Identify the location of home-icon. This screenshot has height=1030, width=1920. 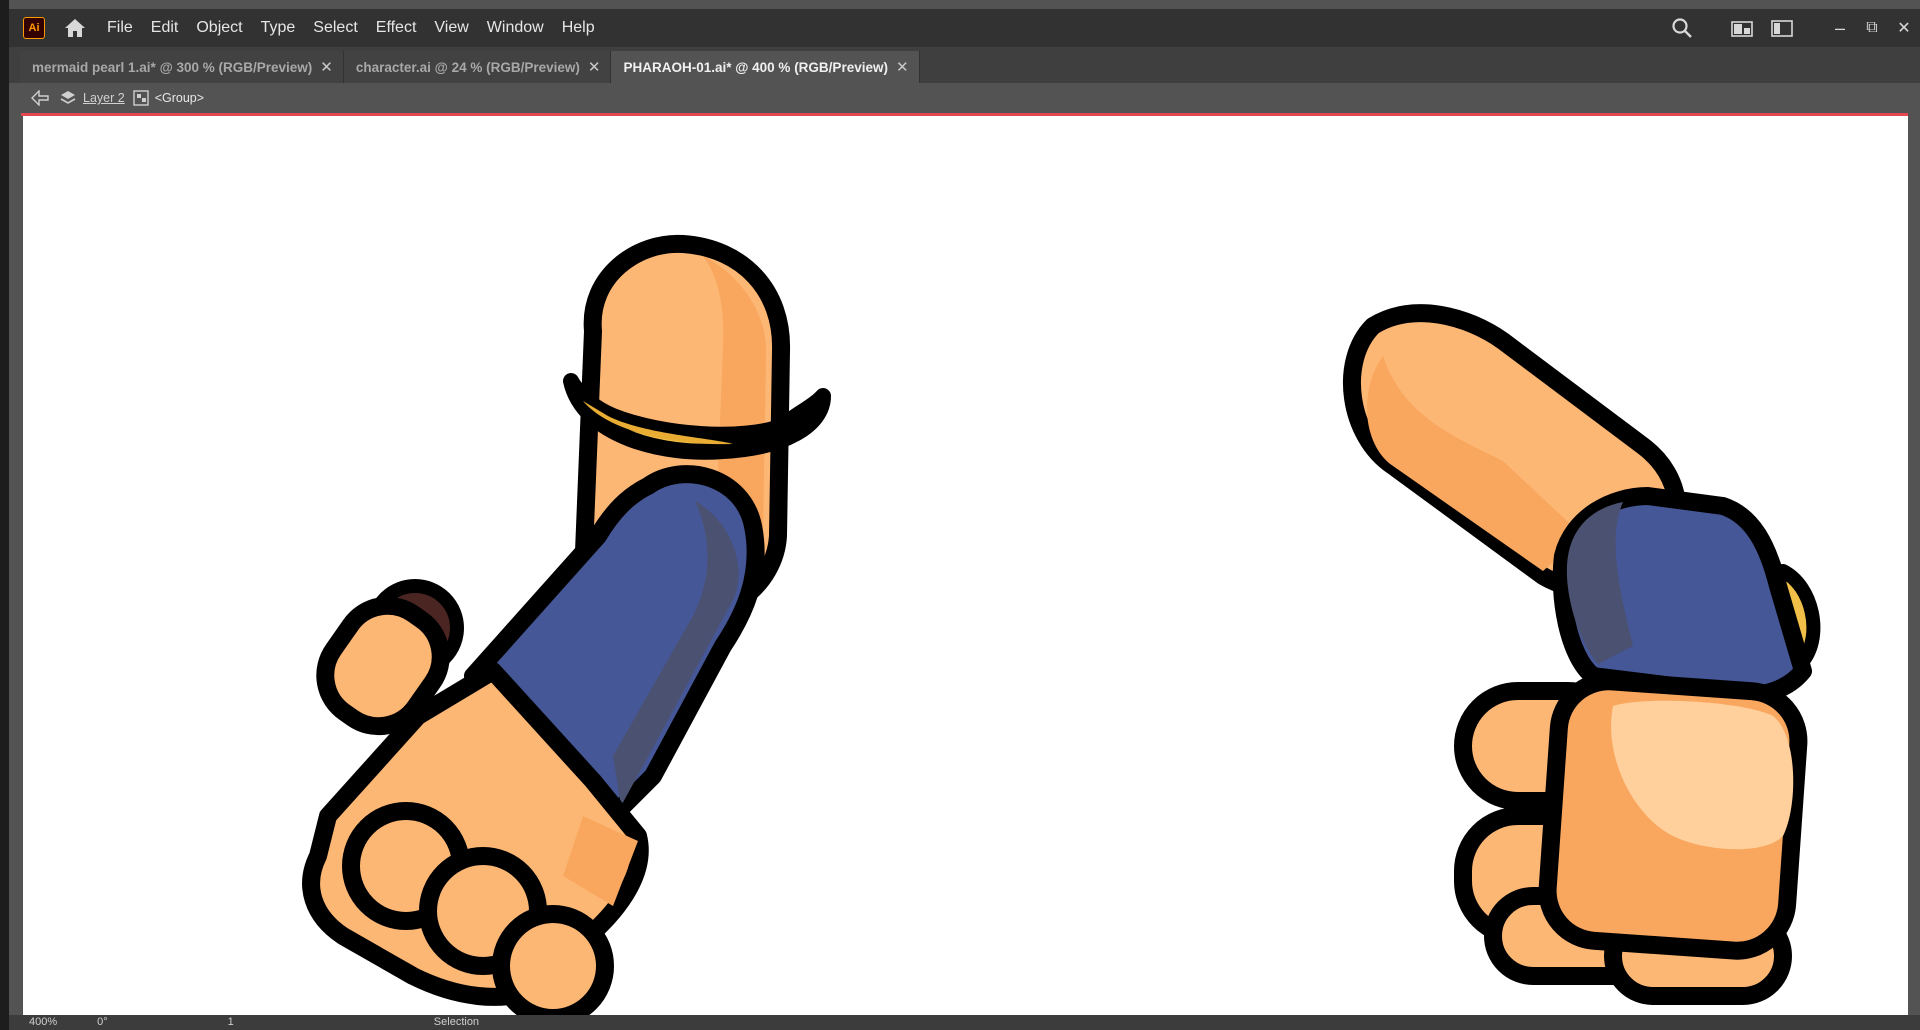
(75, 28).